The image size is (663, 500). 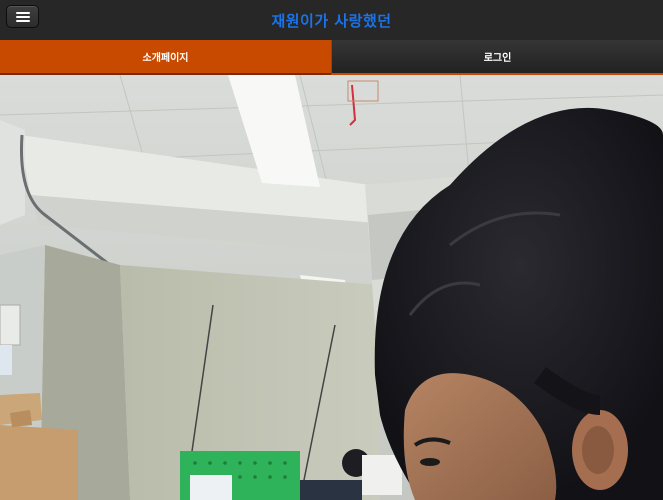 I want to click on page-title: 재원이가 사랑했던, so click(x=331, y=21).